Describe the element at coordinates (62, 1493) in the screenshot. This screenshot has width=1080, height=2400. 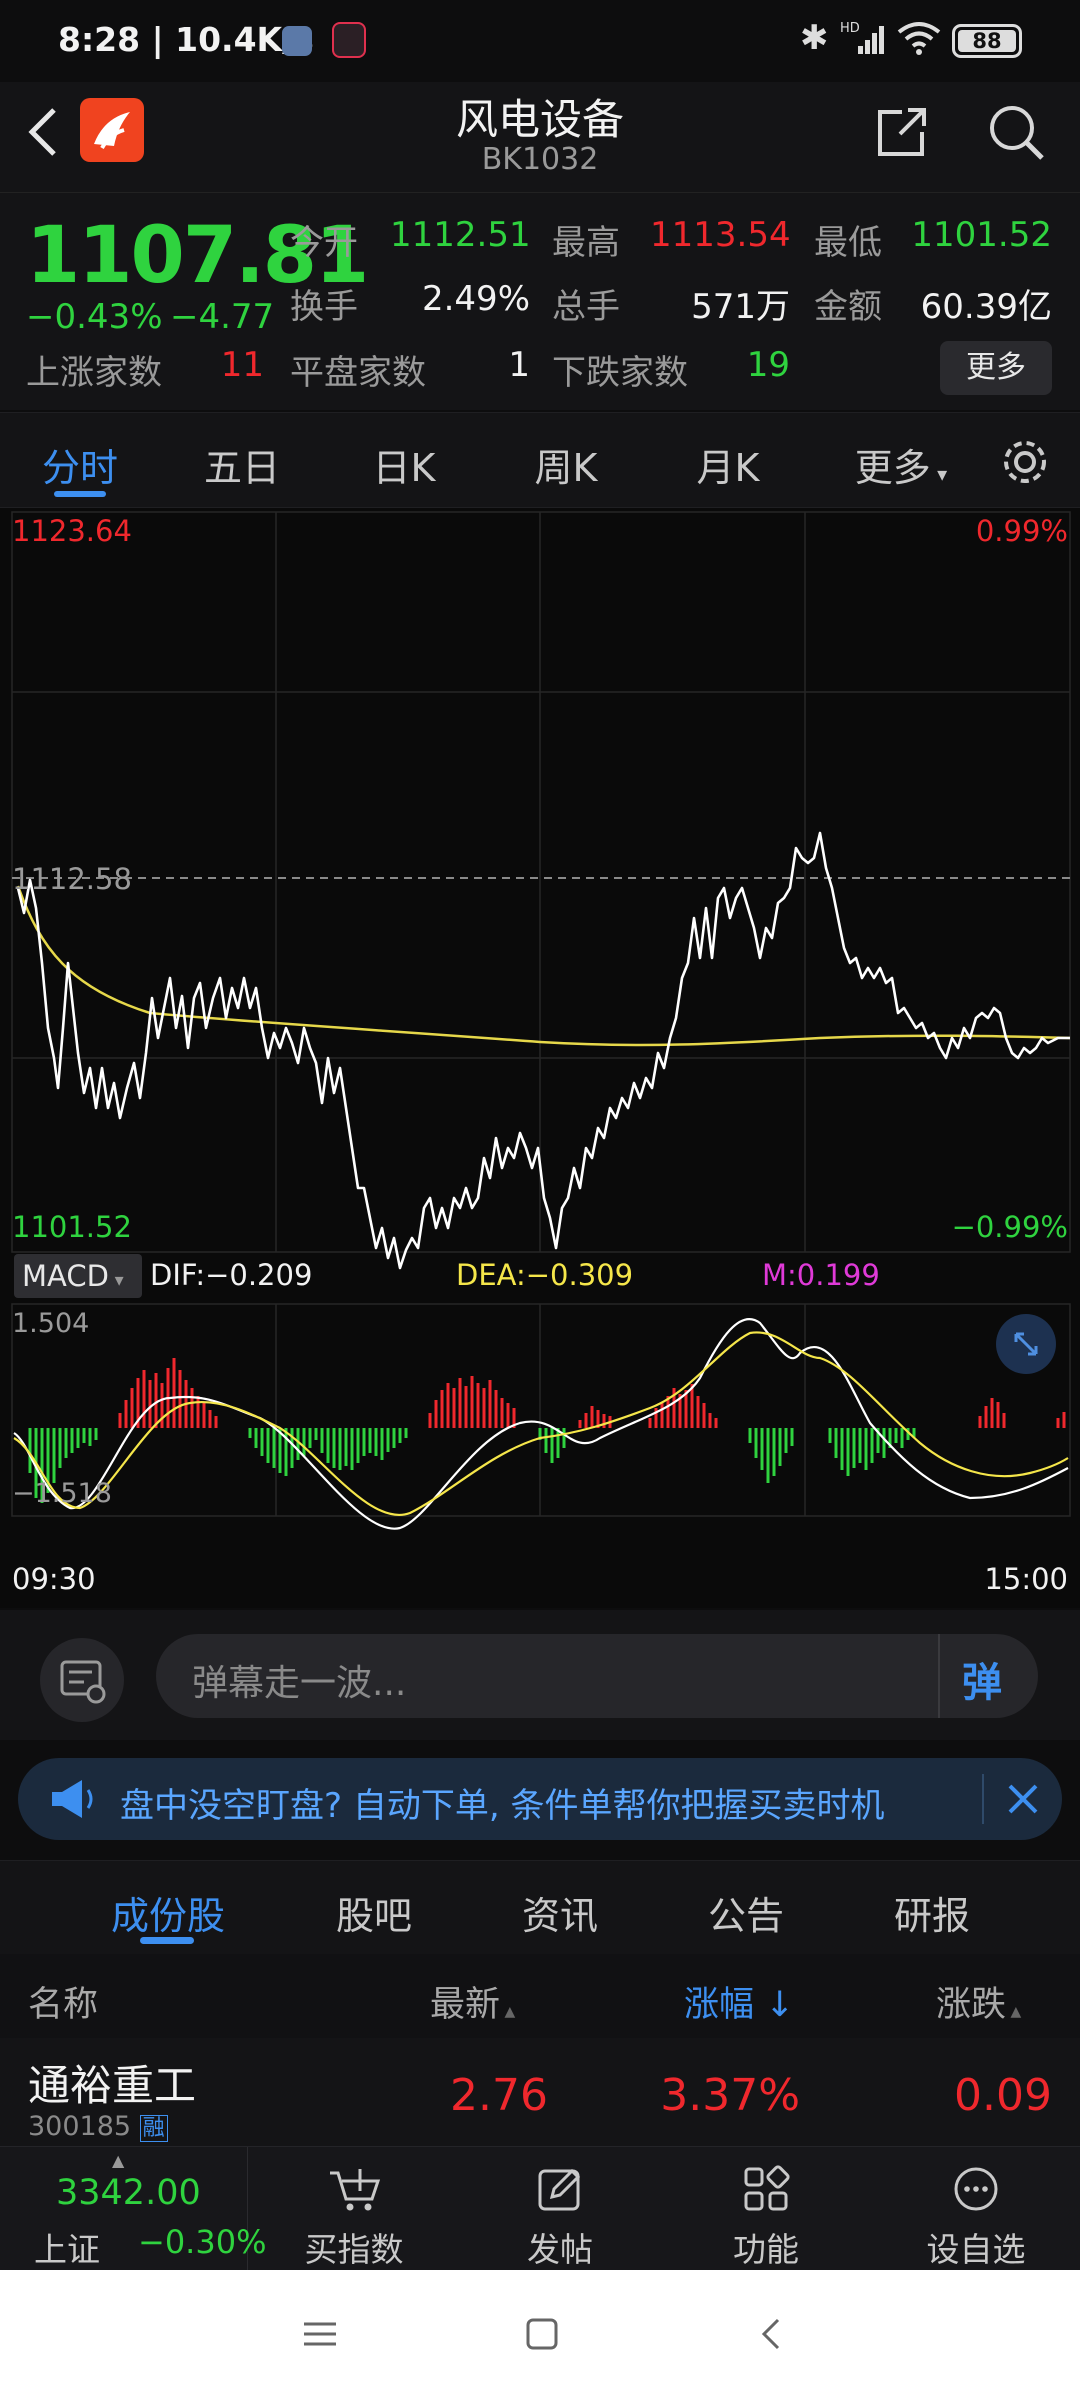
I see `macd-min-label: −1.518` at that location.